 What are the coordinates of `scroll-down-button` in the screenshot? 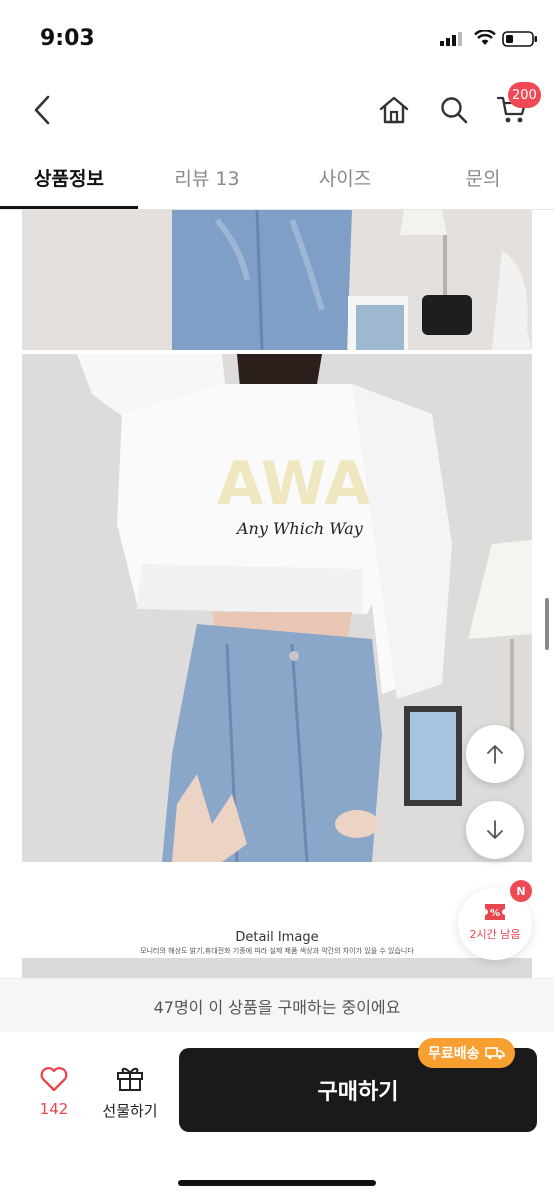 It's located at (495, 830).